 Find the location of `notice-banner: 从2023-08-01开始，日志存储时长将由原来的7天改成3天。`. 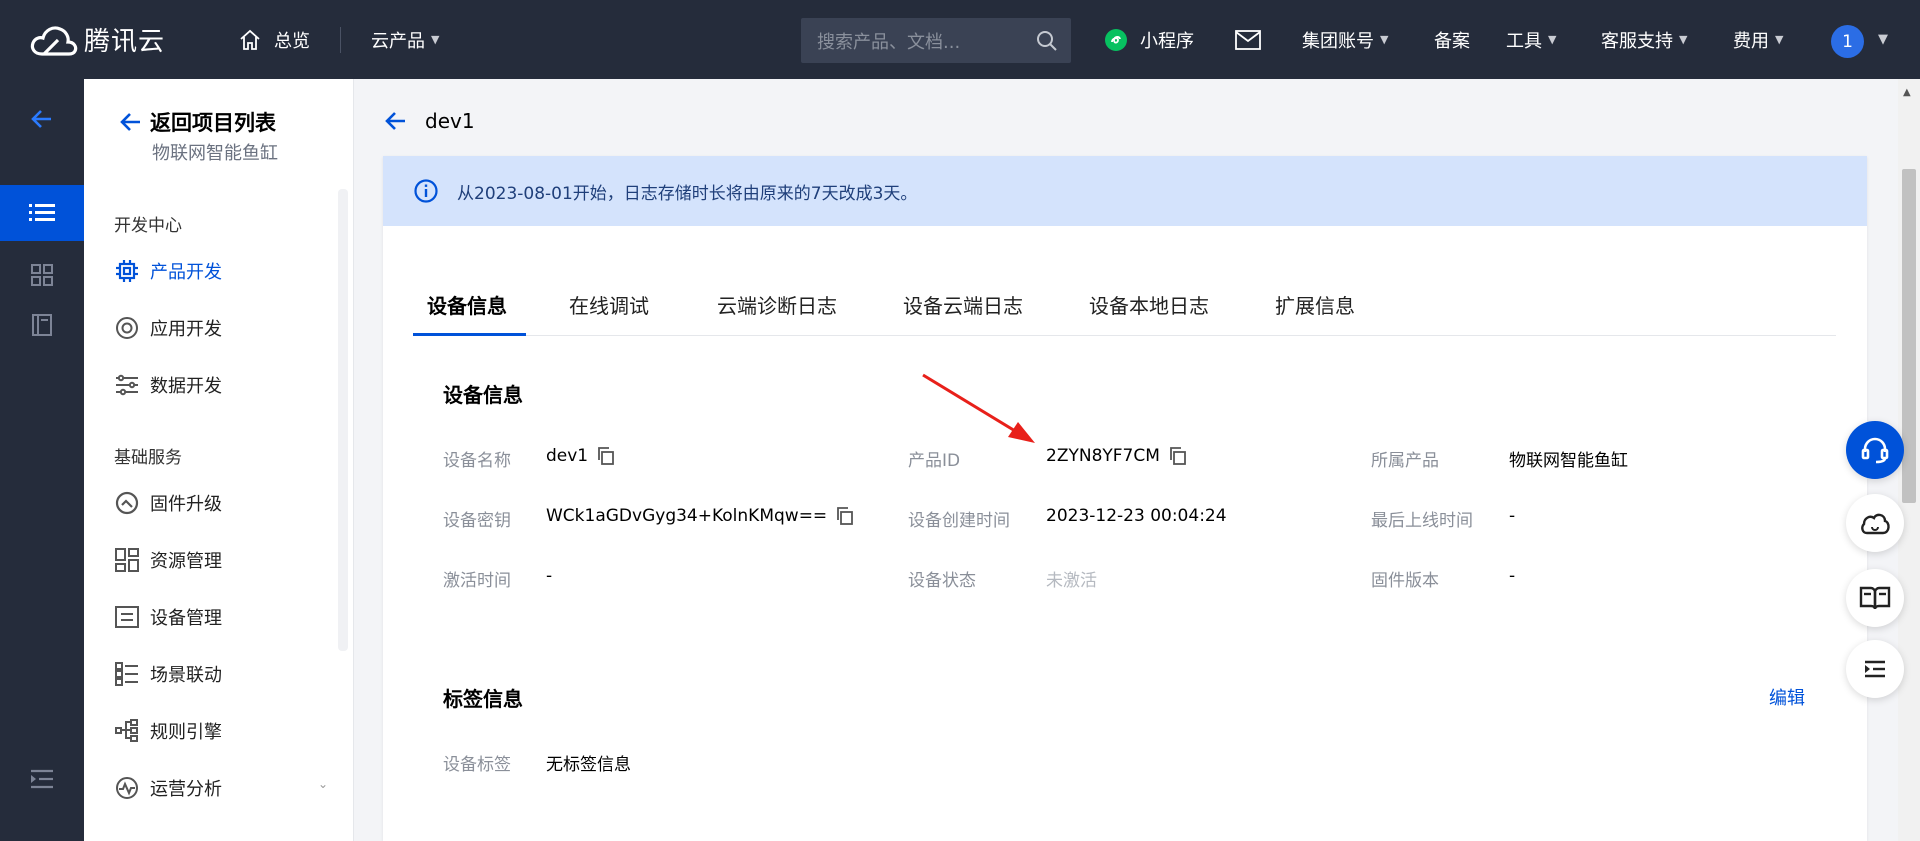

notice-banner: 从2023-08-01开始，日志存储时长将由原来的7天改成3天。 is located at coordinates (1125, 191).